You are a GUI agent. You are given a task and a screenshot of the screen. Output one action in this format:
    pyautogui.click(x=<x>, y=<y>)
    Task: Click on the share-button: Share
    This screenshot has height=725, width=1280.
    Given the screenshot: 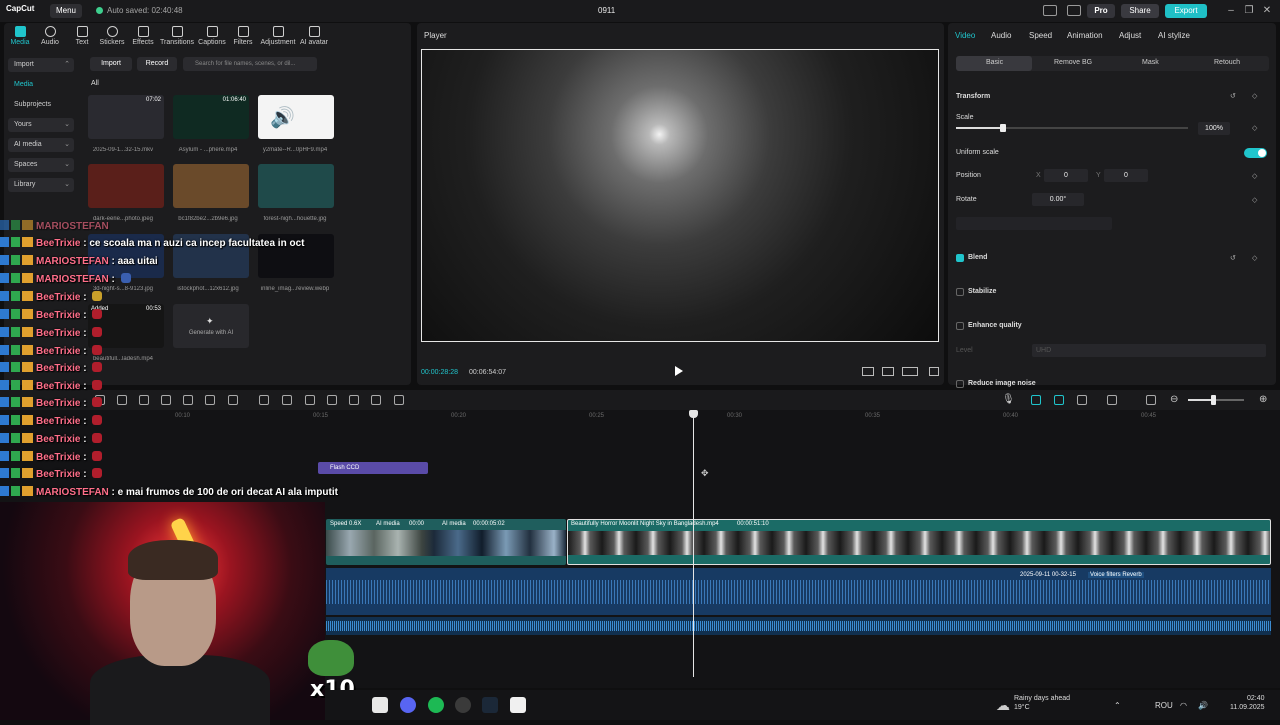 What is the action you would take?
    pyautogui.click(x=1140, y=11)
    